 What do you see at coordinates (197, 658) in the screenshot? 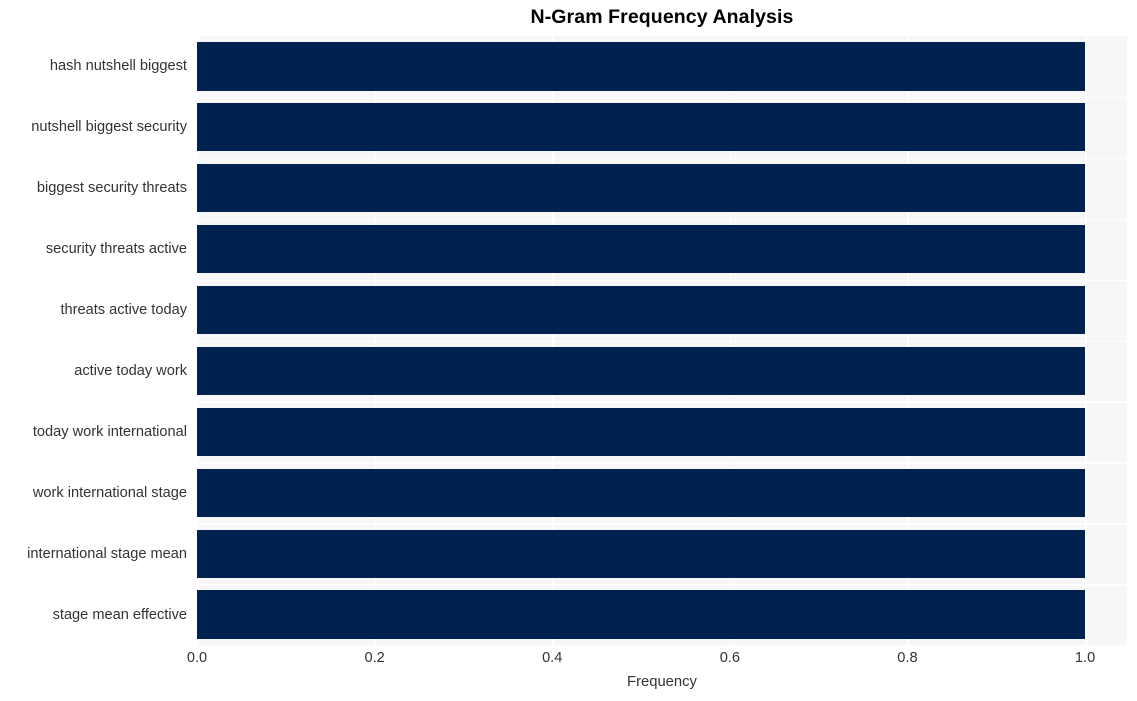
I see `x-axis-tick-label: 0.0` at bounding box center [197, 658].